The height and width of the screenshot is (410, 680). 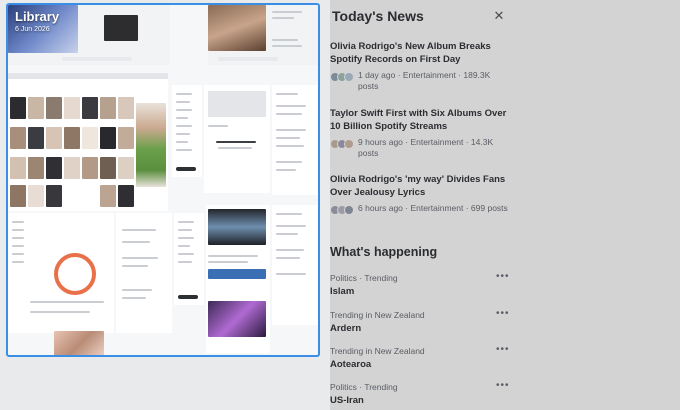 What do you see at coordinates (351, 364) in the screenshot?
I see `trend-name: Aotearoa` at bounding box center [351, 364].